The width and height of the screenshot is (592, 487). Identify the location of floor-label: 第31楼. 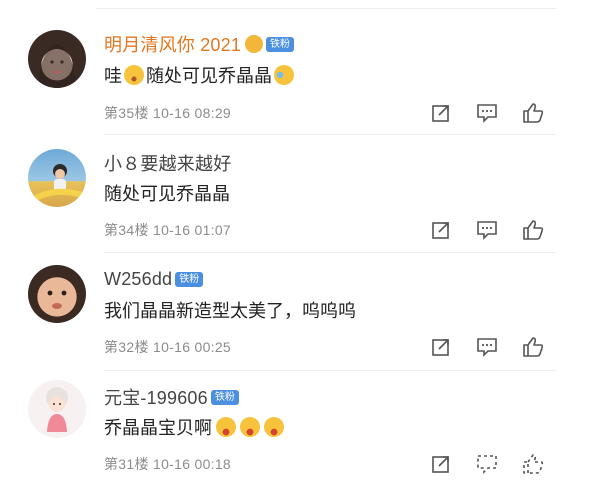
(126, 464).